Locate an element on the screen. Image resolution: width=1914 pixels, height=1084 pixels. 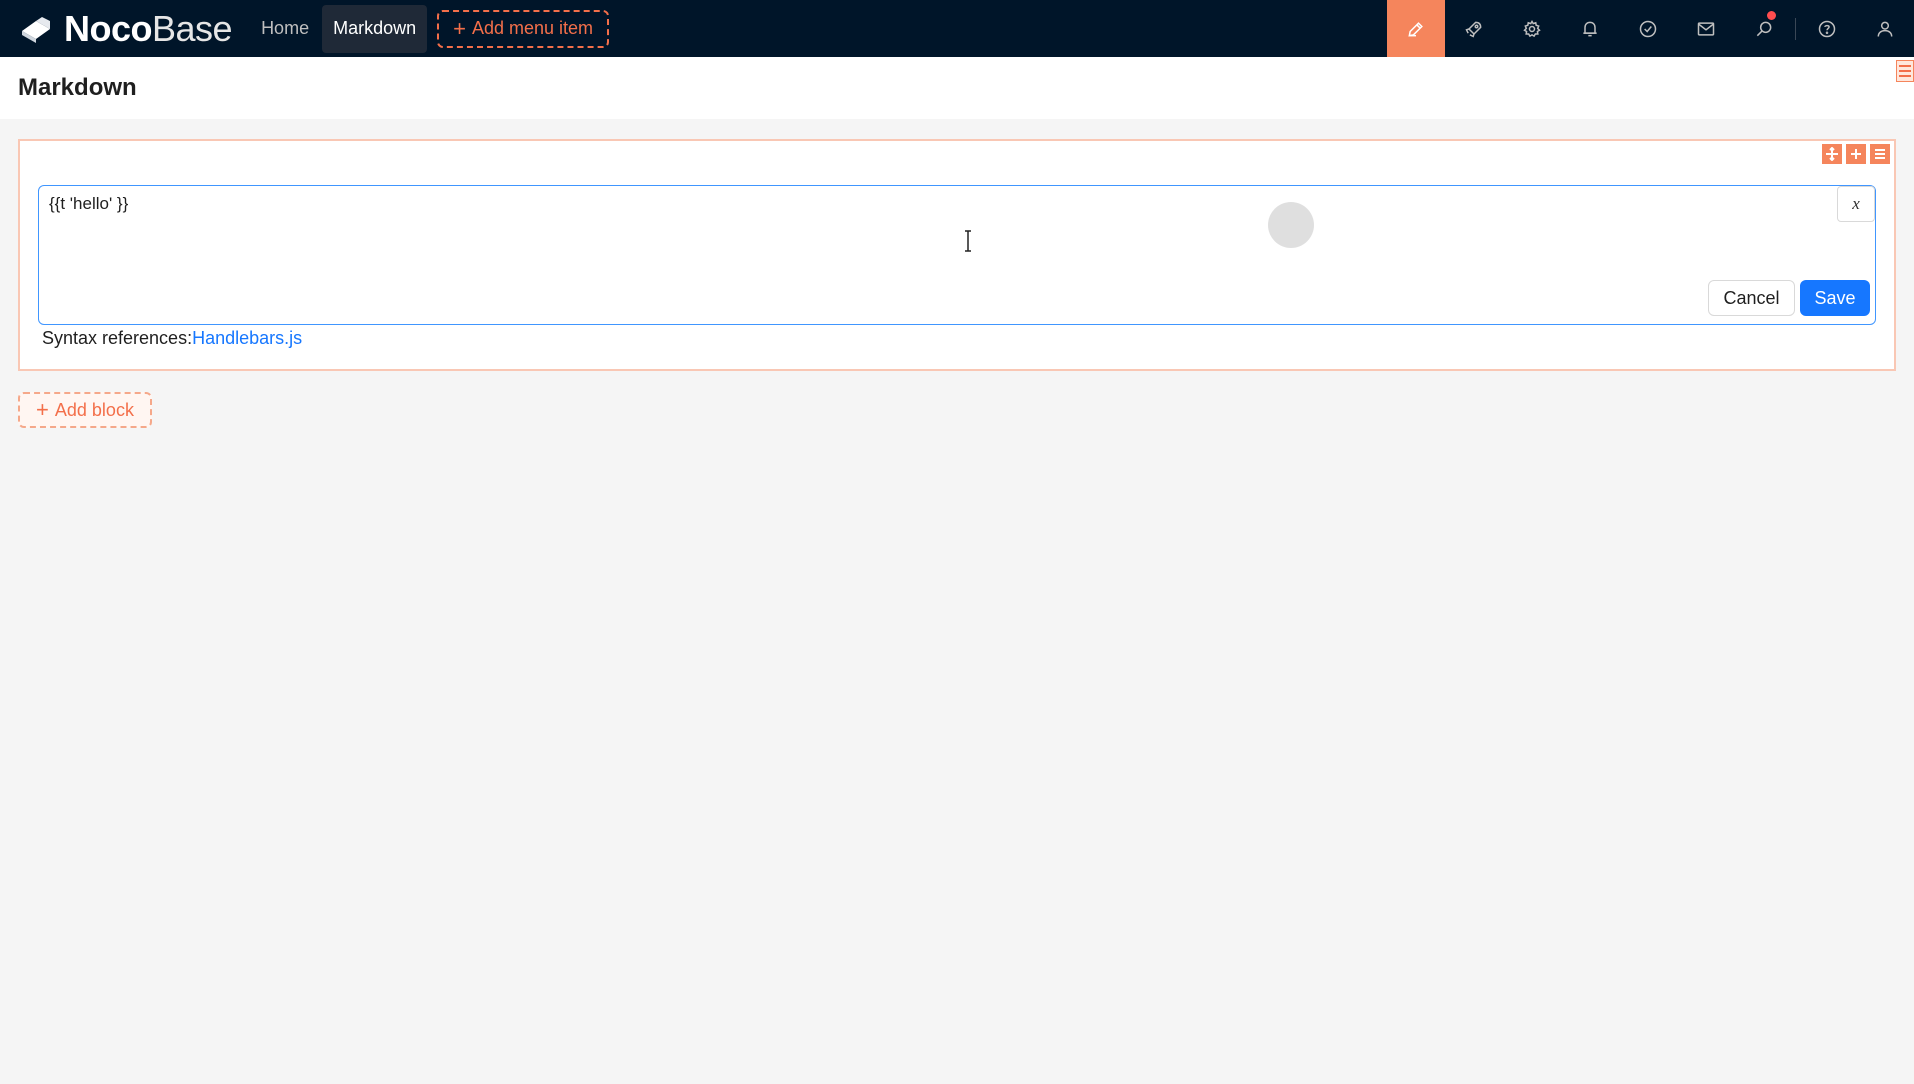
mail-icon is located at coordinates (1706, 28).